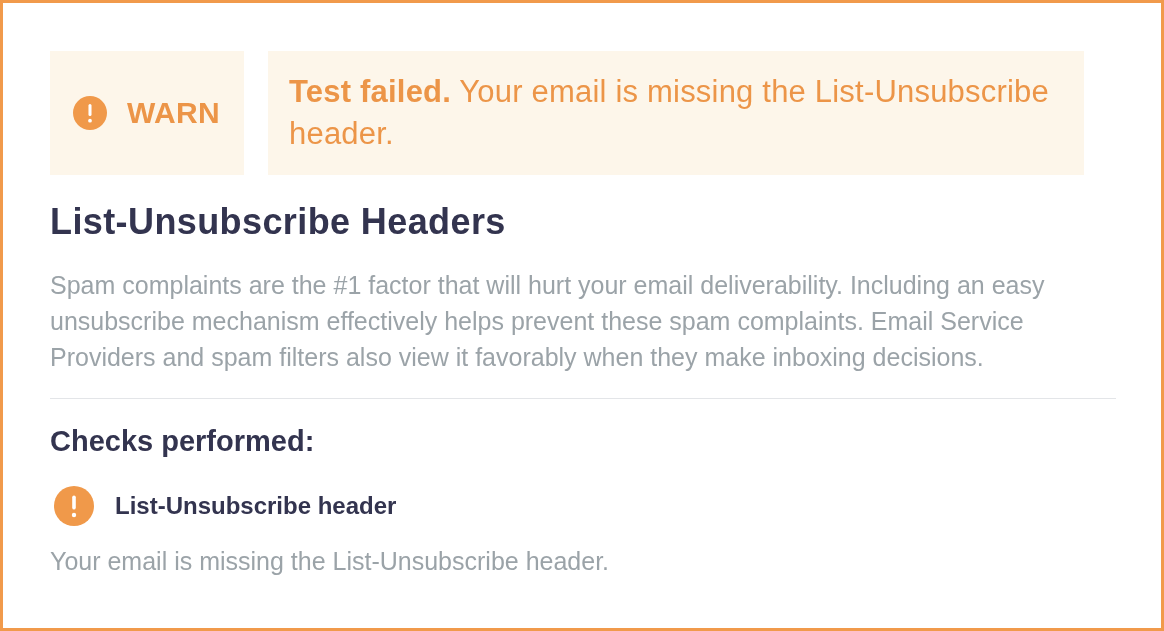 Image resolution: width=1164 pixels, height=631 pixels. I want to click on section-title: List-Unsubscribe Headers, so click(278, 222).